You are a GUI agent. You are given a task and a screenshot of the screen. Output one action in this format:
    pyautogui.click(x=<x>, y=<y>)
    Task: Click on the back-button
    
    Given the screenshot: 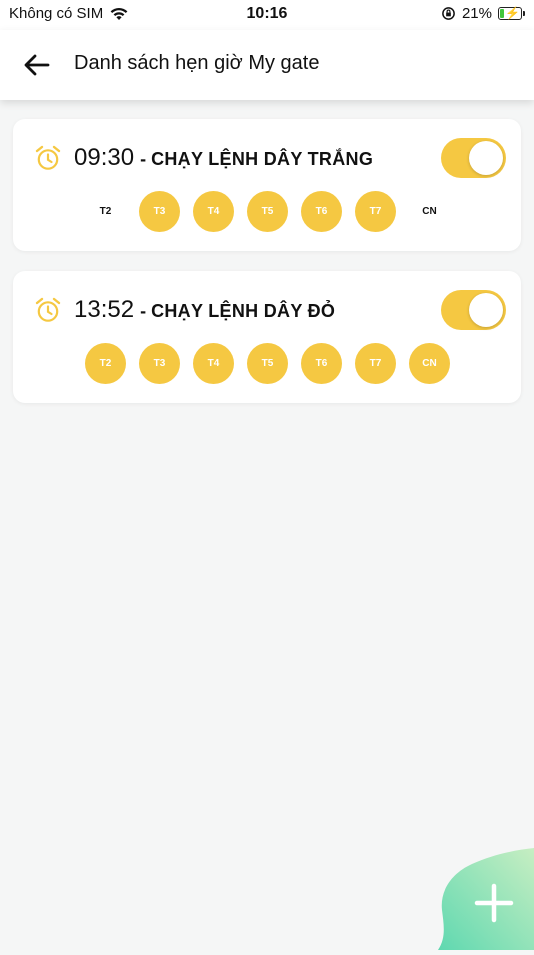 What is the action you would take?
    pyautogui.click(x=37, y=65)
    